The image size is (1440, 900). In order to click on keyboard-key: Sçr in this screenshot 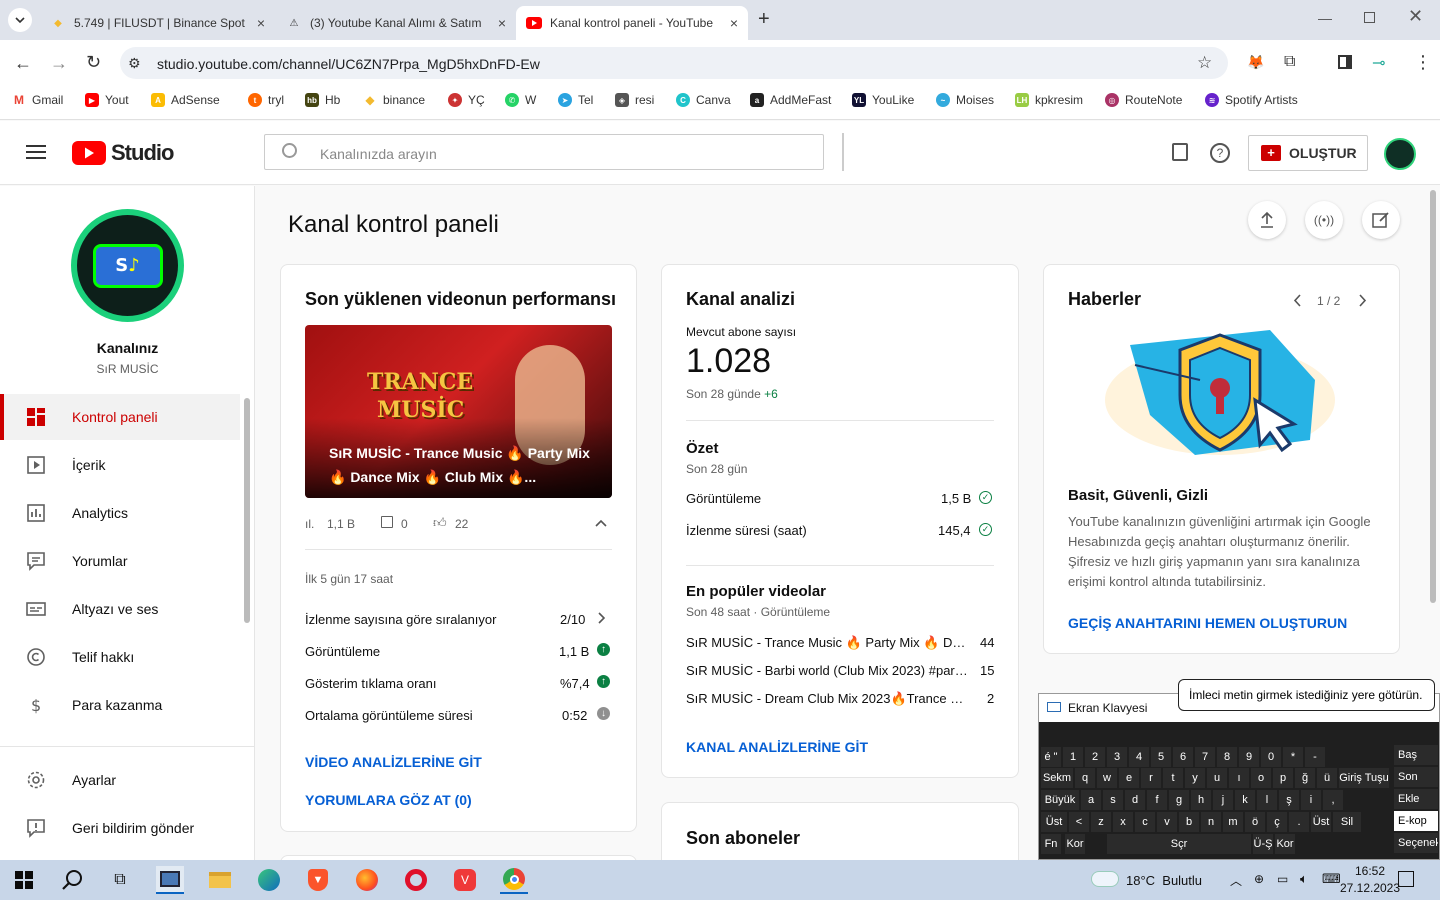, I will do `click(1179, 844)`.